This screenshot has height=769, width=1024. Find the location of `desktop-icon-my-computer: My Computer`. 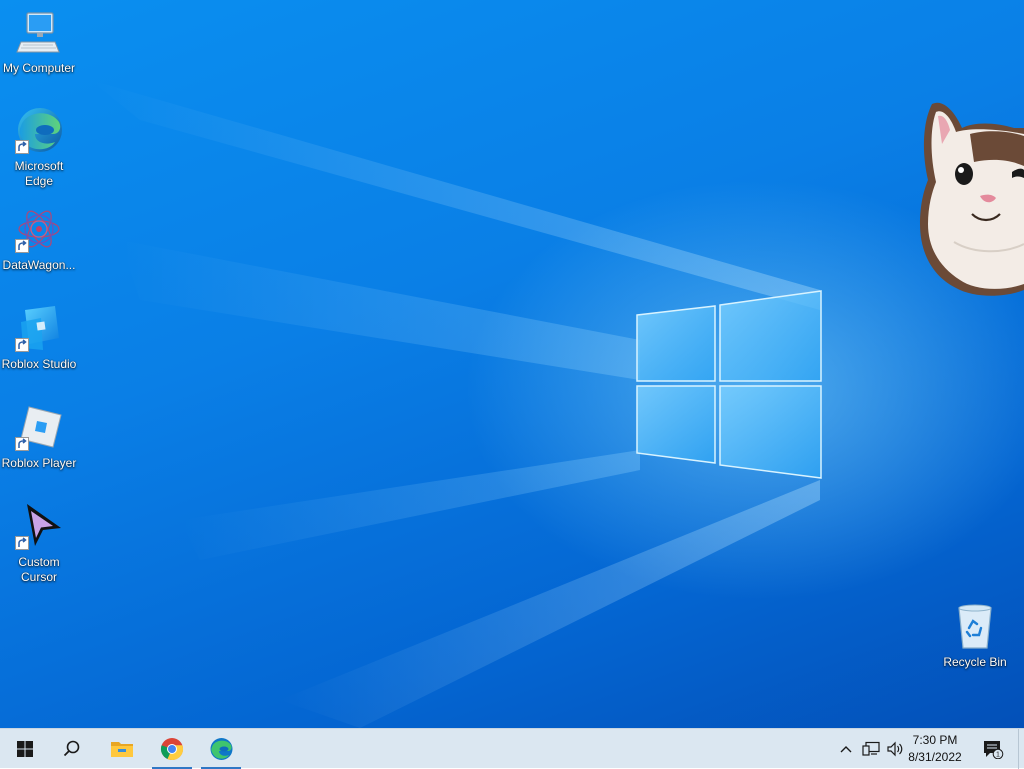

desktop-icon-my-computer: My Computer is located at coordinates (39, 42).